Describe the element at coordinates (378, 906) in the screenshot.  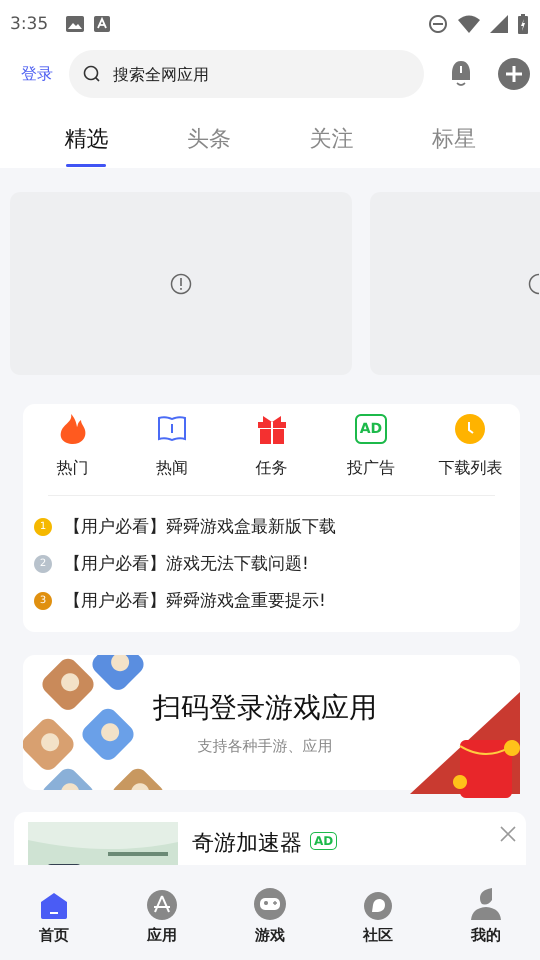
I see `chat-icon` at that location.